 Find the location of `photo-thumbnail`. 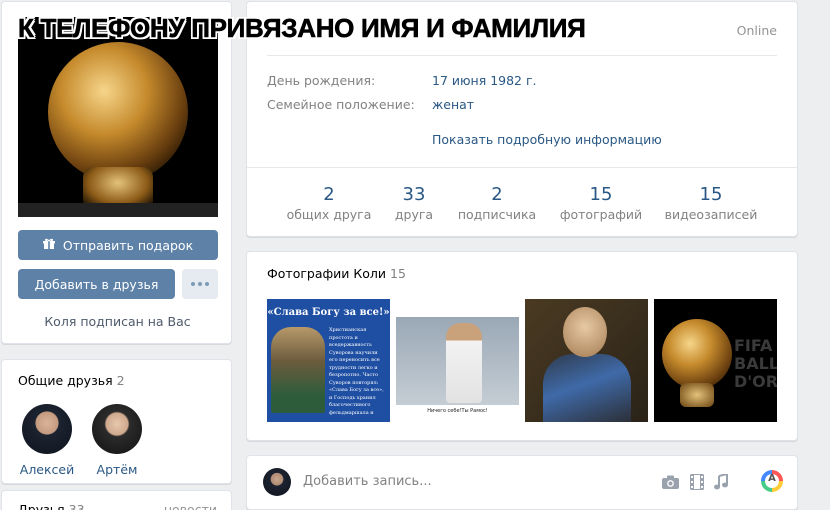

photo-thumbnail is located at coordinates (586, 360).